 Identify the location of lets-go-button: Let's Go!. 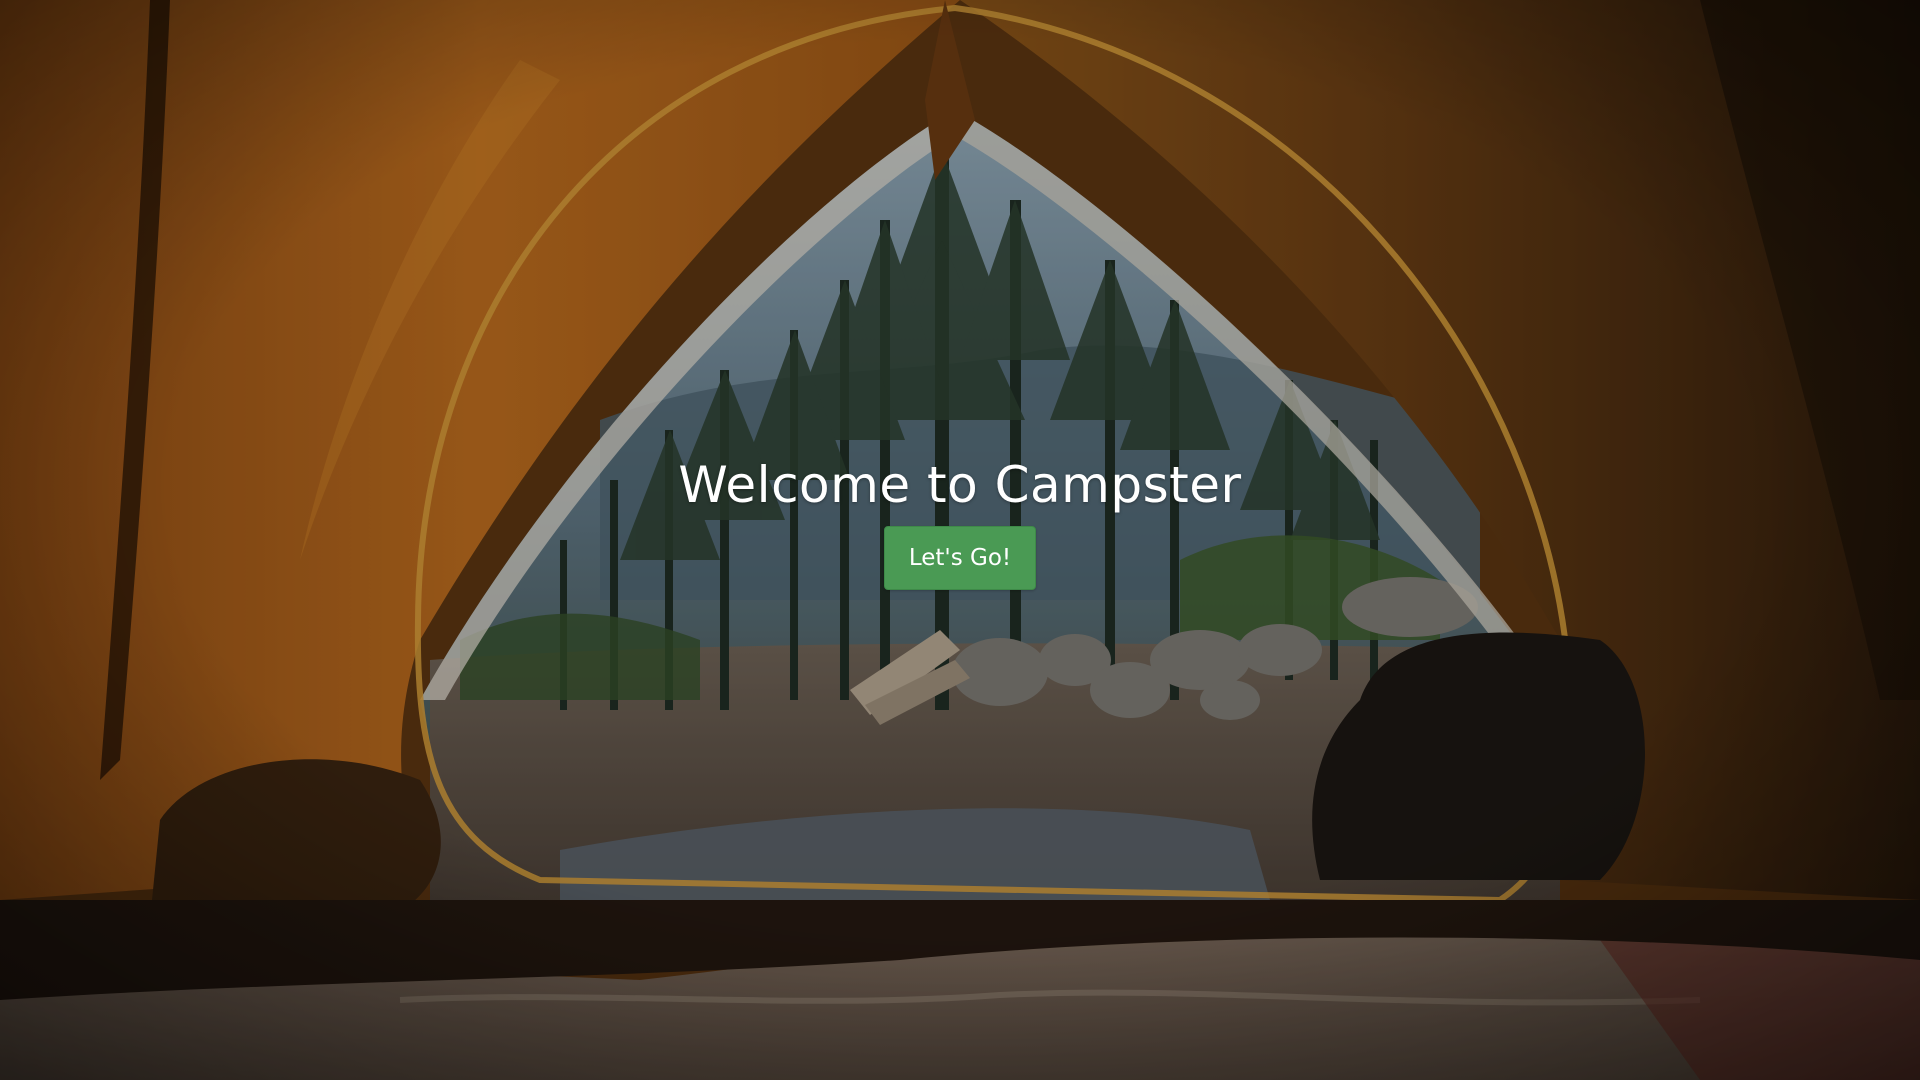
(960, 558).